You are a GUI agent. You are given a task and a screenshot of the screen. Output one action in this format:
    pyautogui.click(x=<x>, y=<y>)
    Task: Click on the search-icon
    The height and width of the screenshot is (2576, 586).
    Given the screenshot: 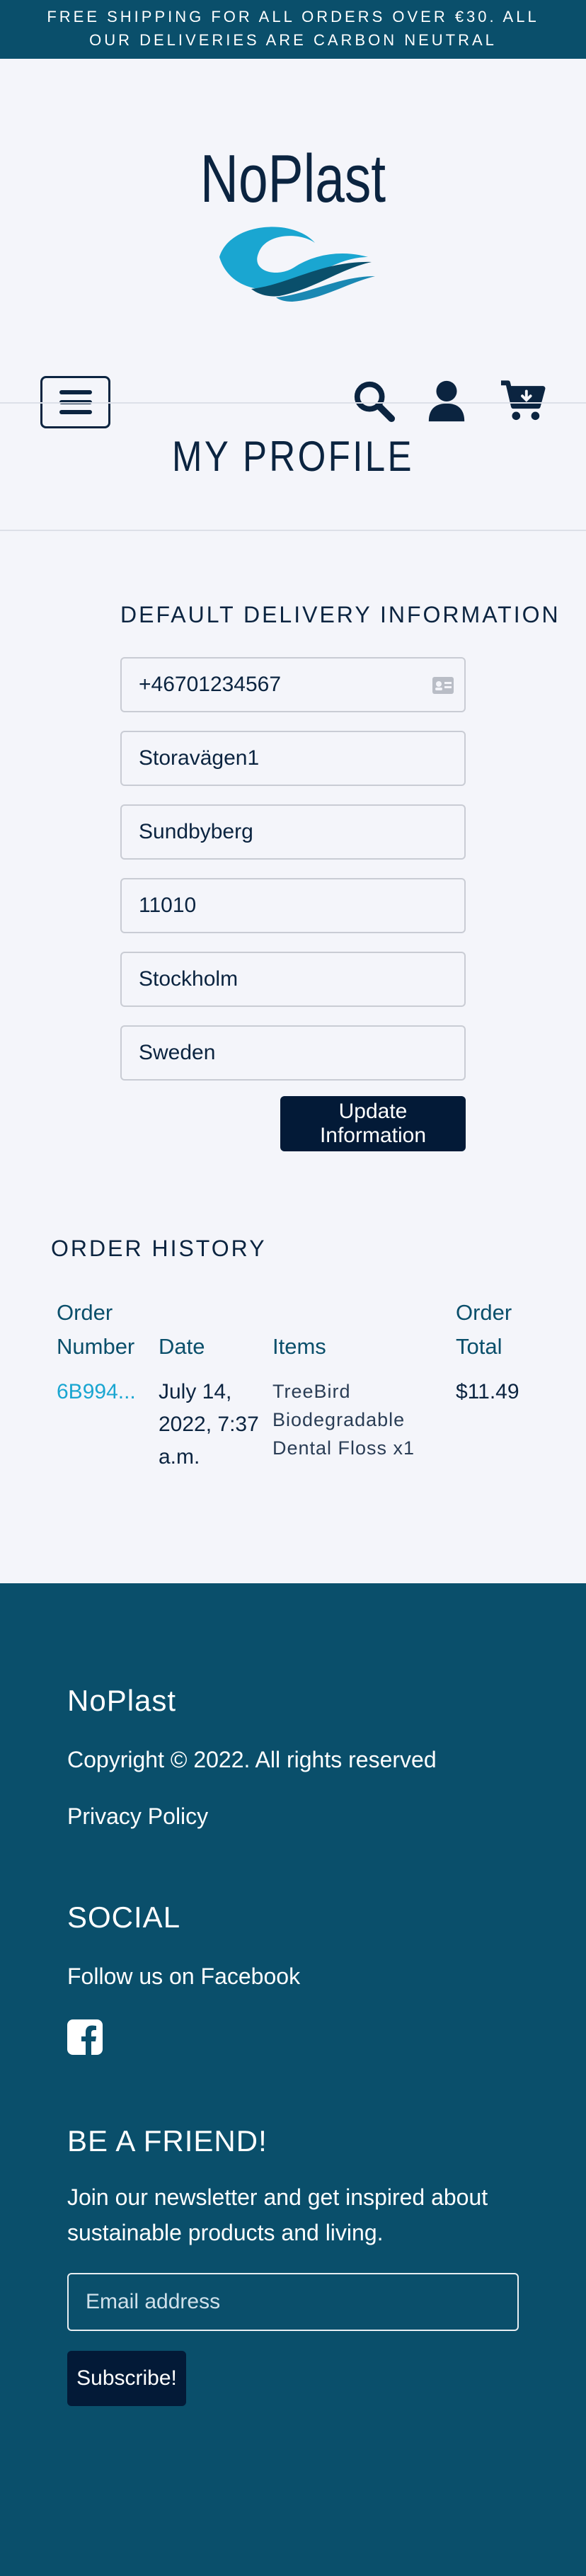 What is the action you would take?
    pyautogui.click(x=374, y=401)
    